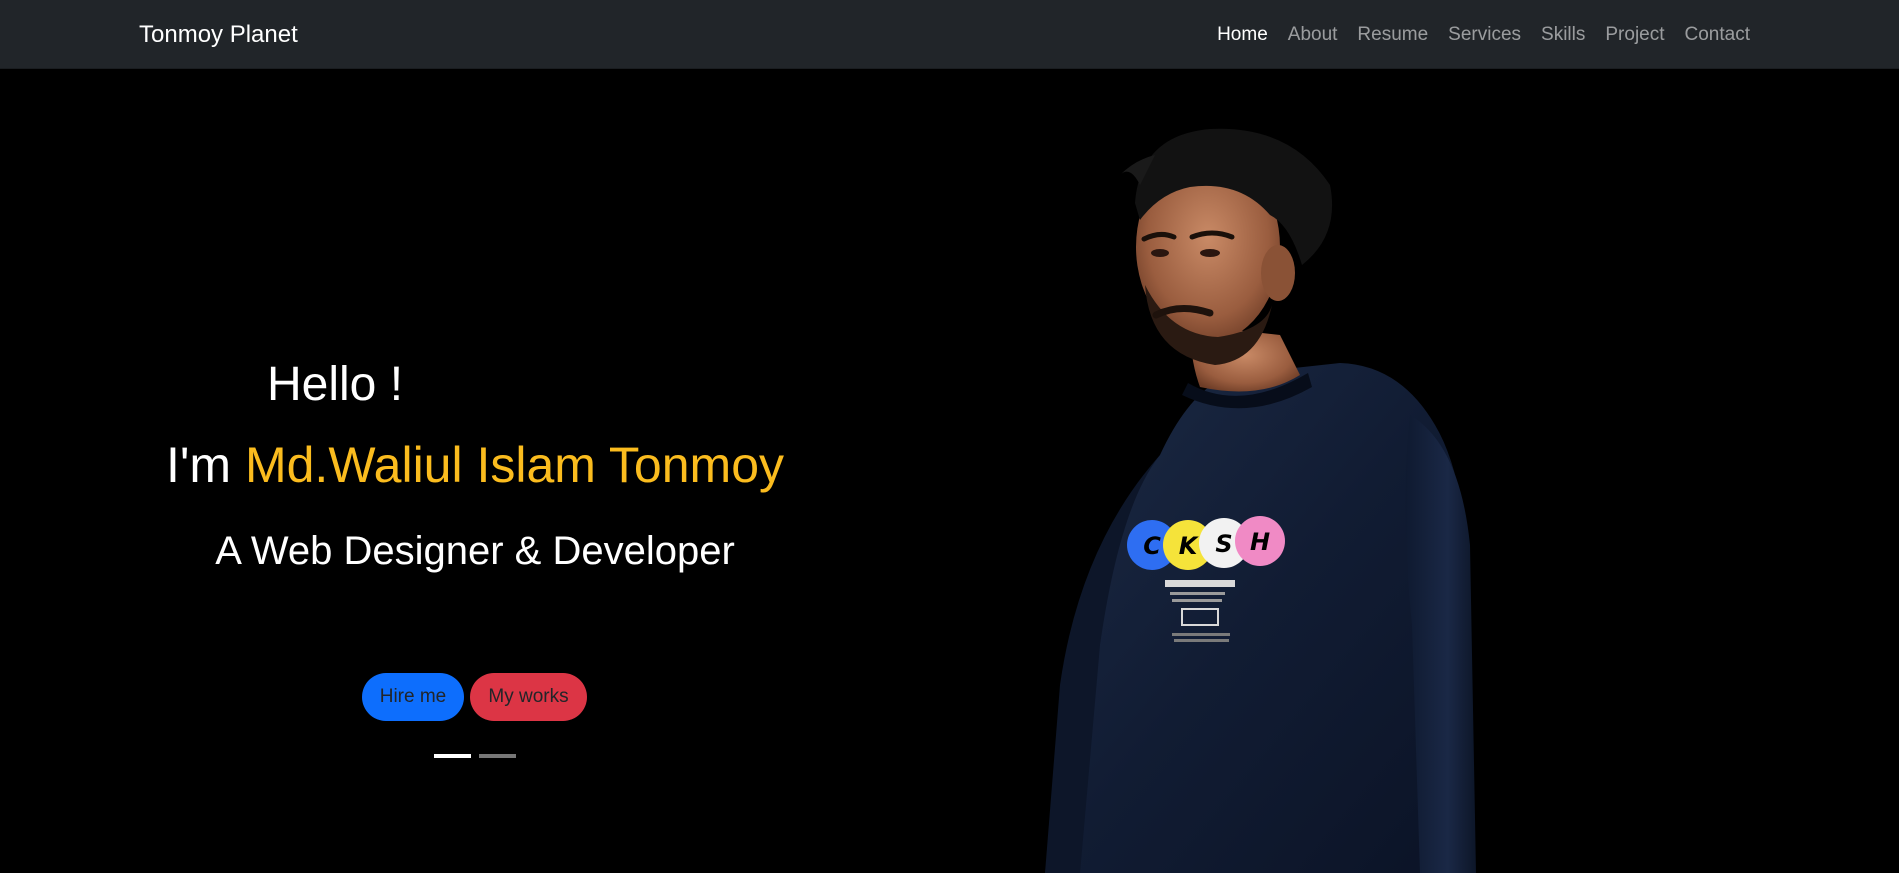 The image size is (1899, 873). Describe the element at coordinates (218, 35) in the screenshot. I see `brand-logo: Tonmoy Planet` at that location.